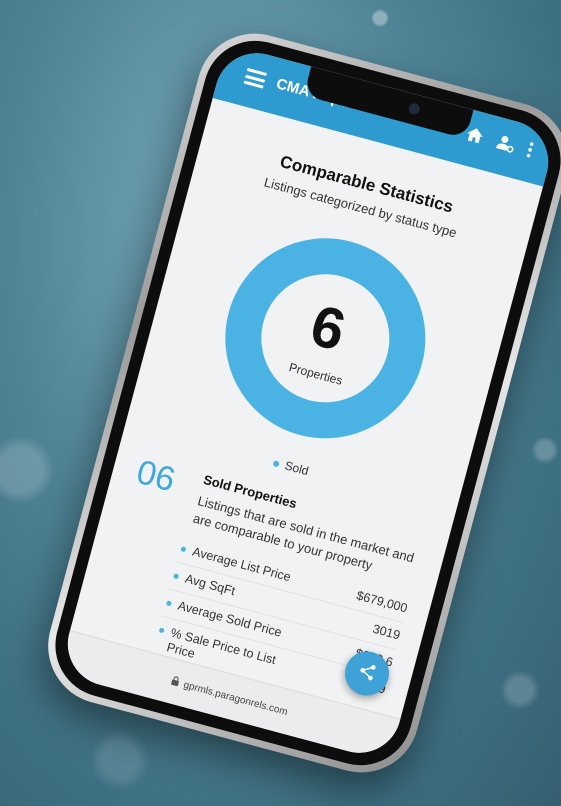 Image resolution: width=561 pixels, height=806 pixels. What do you see at coordinates (276, 463) in the screenshot?
I see `legend-dot-sold` at bounding box center [276, 463].